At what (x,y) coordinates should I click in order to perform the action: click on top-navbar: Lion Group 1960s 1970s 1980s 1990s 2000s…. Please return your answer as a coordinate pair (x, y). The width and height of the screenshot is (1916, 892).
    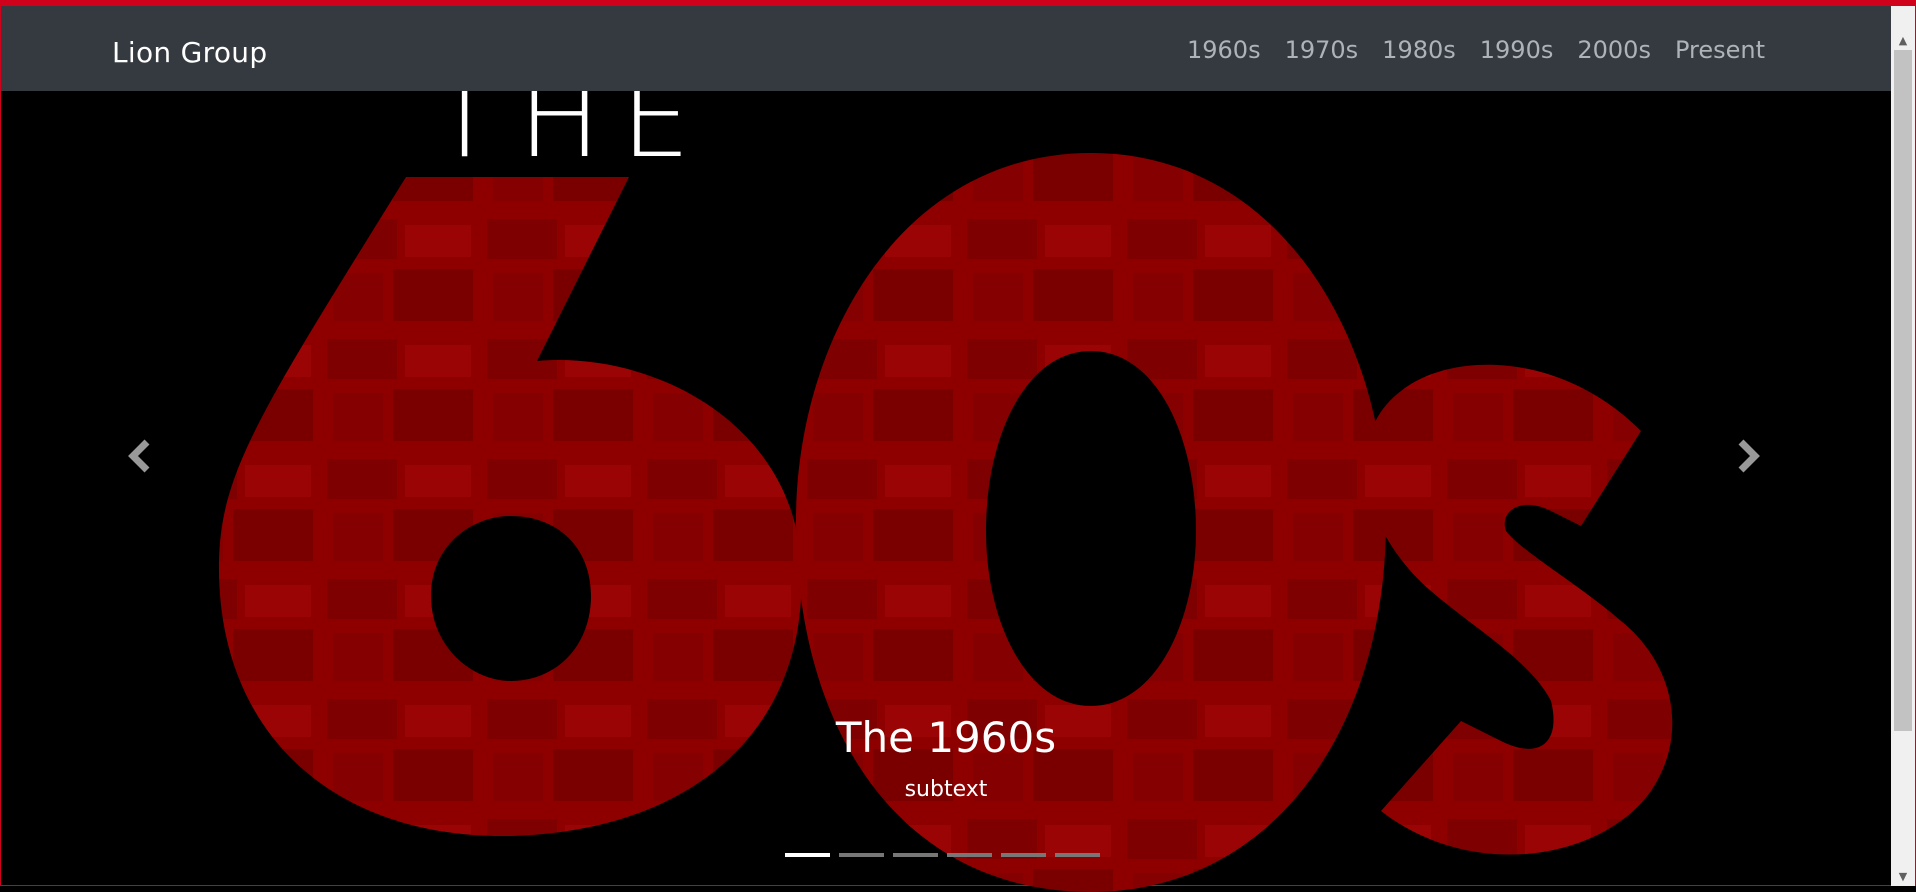
    Looking at the image, I should click on (946, 48).